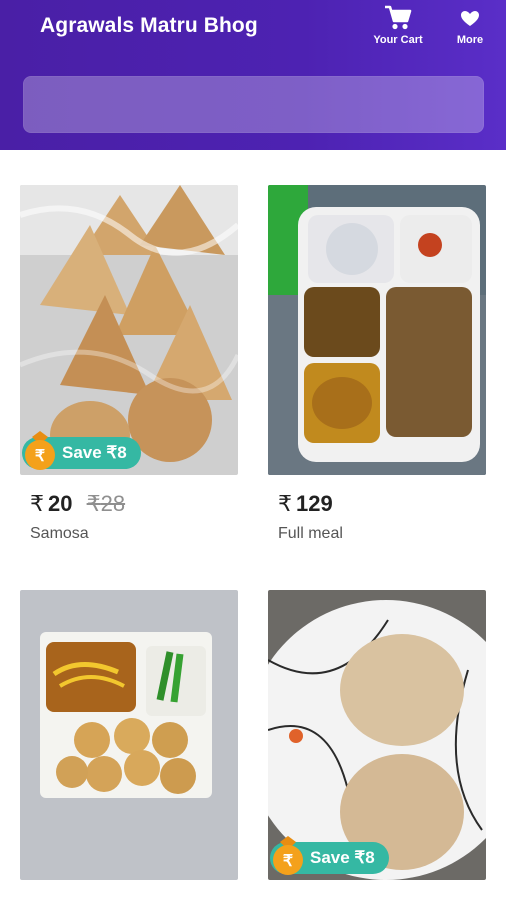 Image resolution: width=506 pixels, height=900 pixels. What do you see at coordinates (310, 533) in the screenshot?
I see `product-name: Full meal` at bounding box center [310, 533].